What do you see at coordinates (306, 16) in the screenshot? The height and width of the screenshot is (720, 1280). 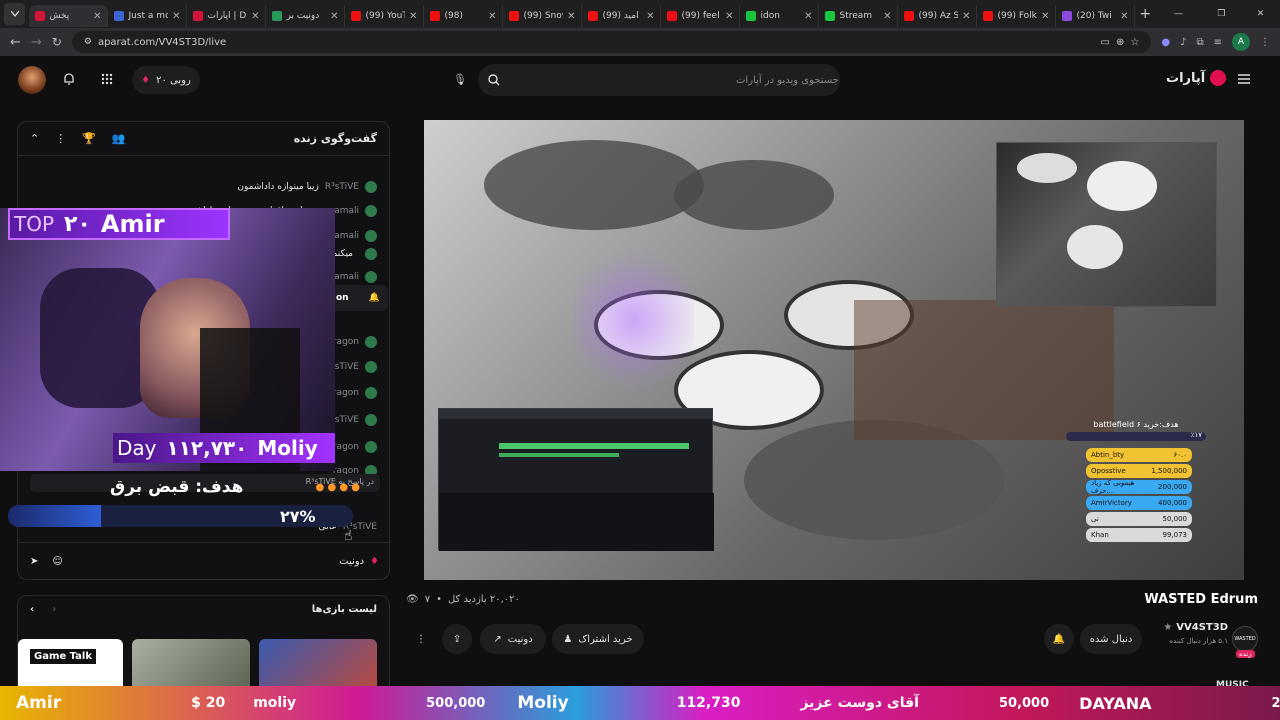 I see `browser-tab: دونیت بر ✕` at bounding box center [306, 16].